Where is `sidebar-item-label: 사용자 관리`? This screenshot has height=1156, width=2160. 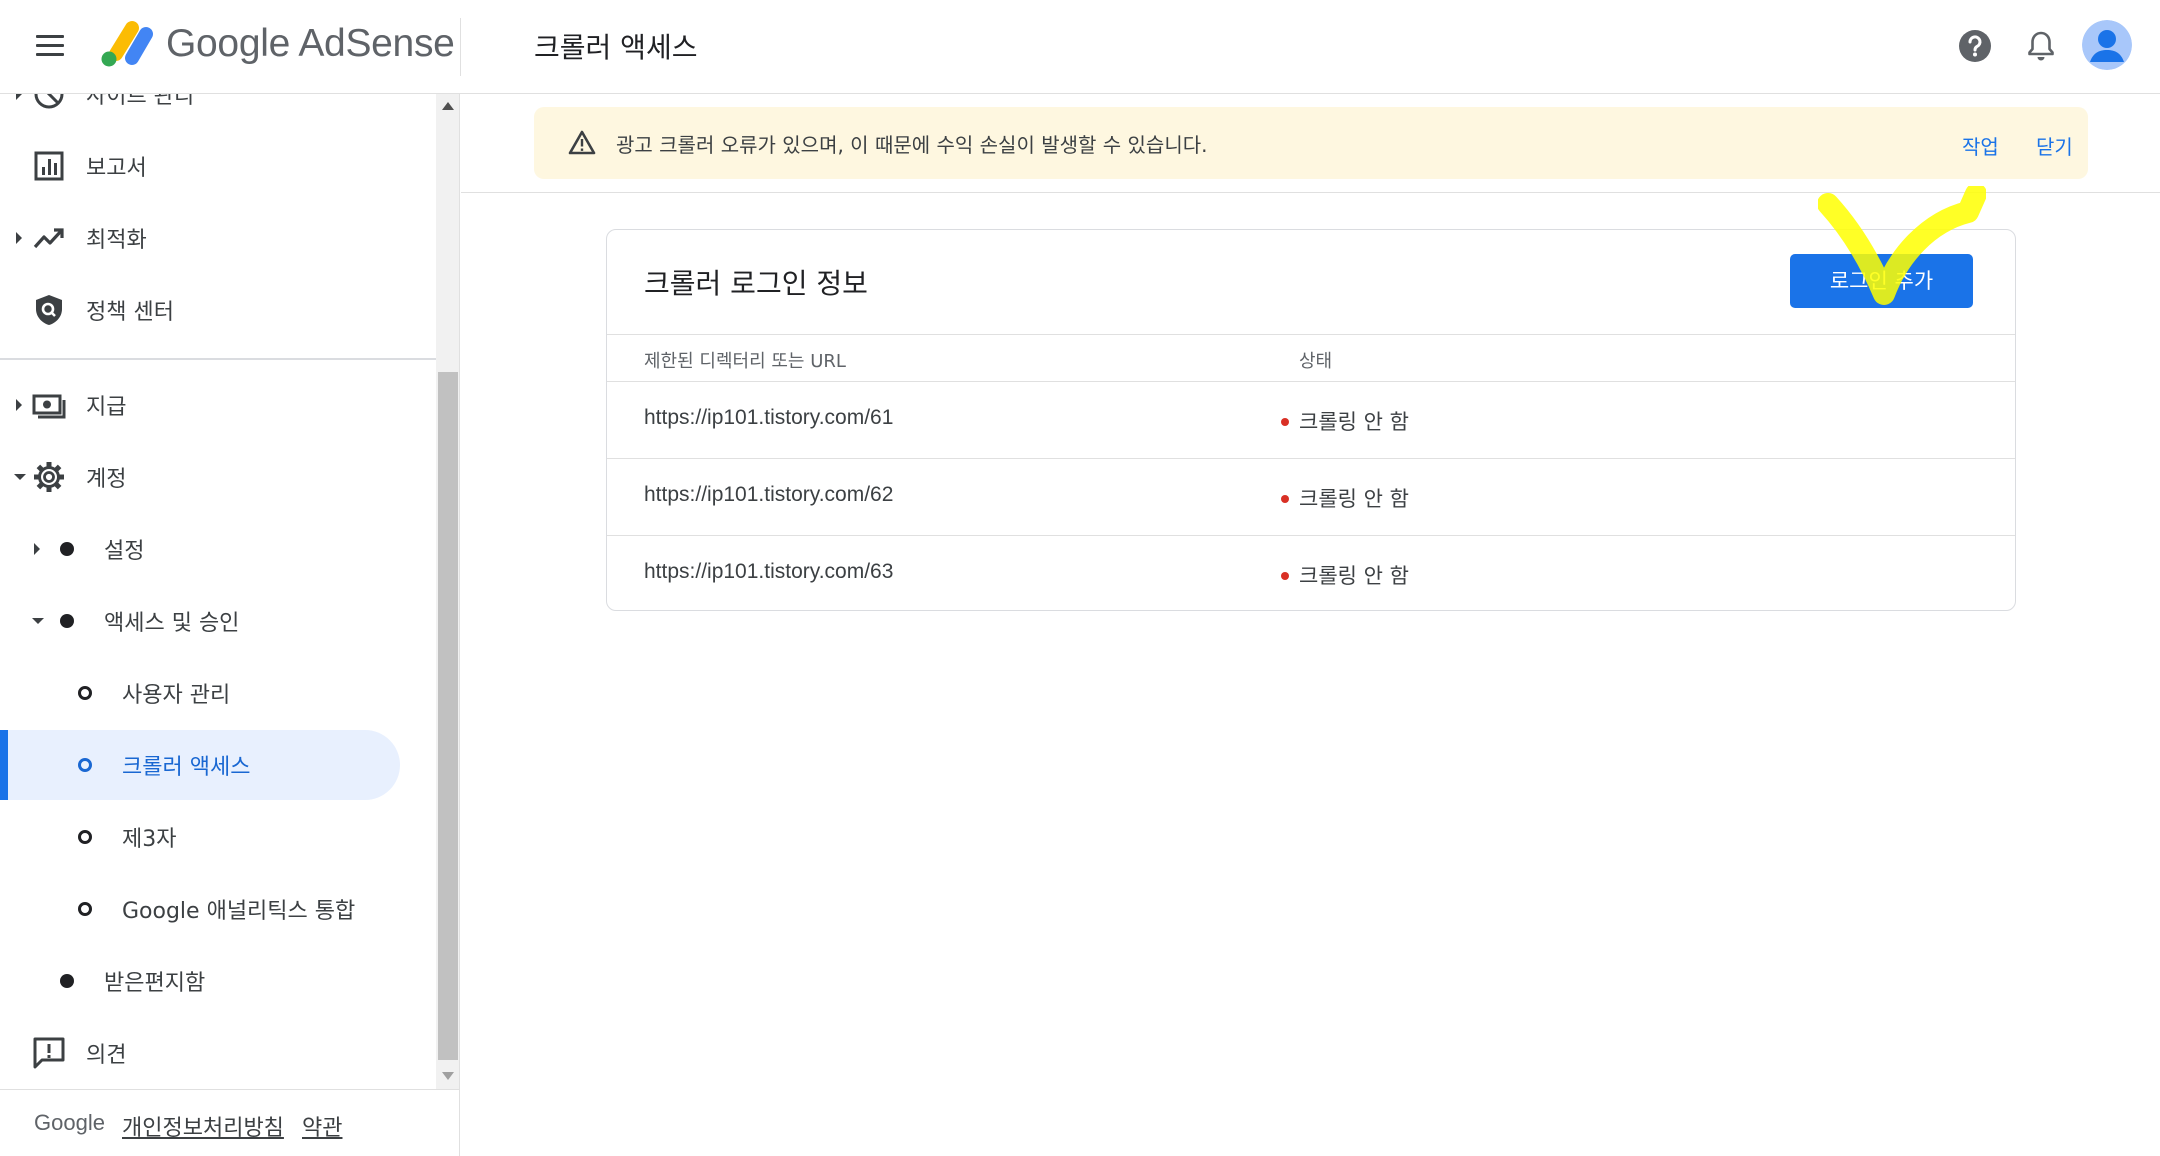 sidebar-item-label: 사용자 관리 is located at coordinates (176, 695).